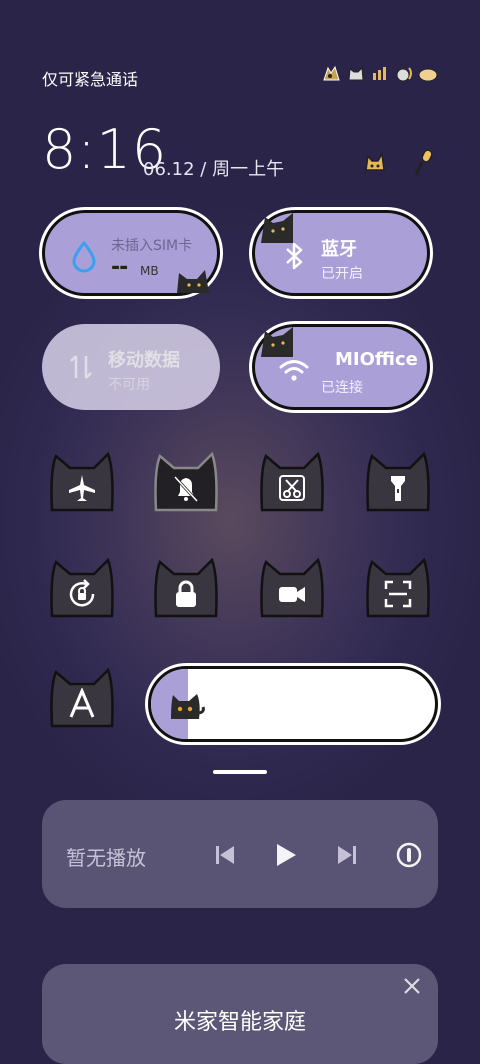 The width and height of the screenshot is (480, 1064). What do you see at coordinates (428, 75) in the screenshot?
I see `cat-battery-icon` at bounding box center [428, 75].